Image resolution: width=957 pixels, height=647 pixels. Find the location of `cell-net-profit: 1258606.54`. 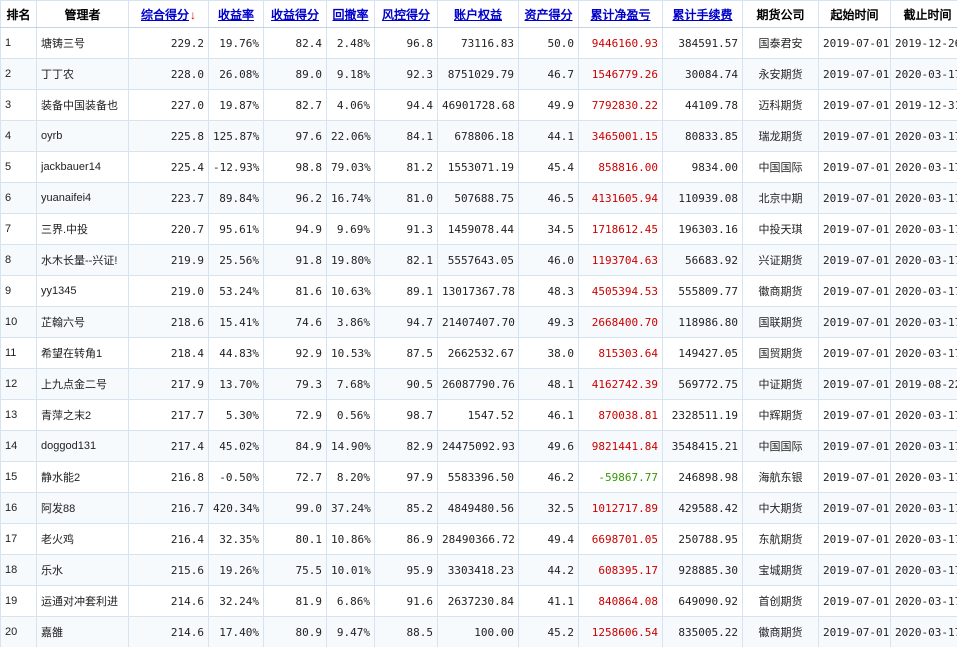

cell-net-profit: 1258606.54 is located at coordinates (620, 631).